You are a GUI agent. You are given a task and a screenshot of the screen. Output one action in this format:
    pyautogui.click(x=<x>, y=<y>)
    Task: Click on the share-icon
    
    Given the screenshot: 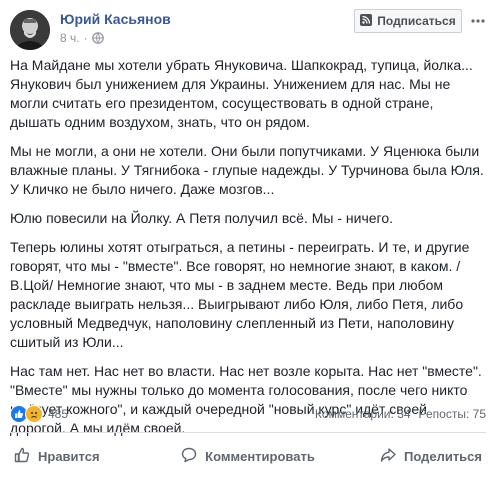 What is the action you would take?
    pyautogui.click(x=388, y=456)
    